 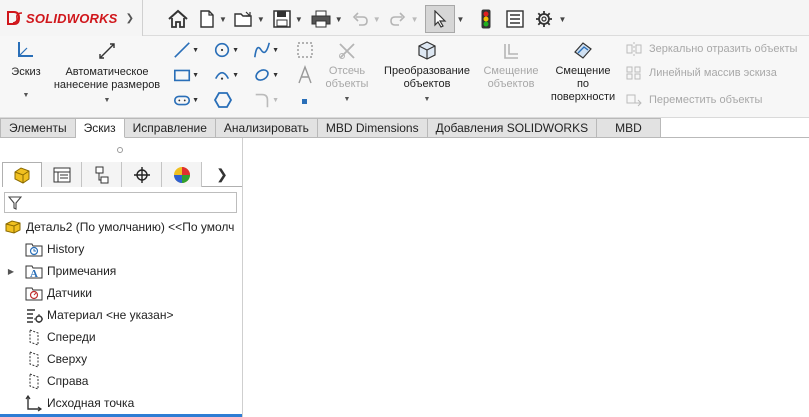 What do you see at coordinates (711, 49) in the screenshot?
I see `mirror-entities-button: Зеркально отразить объекты` at bounding box center [711, 49].